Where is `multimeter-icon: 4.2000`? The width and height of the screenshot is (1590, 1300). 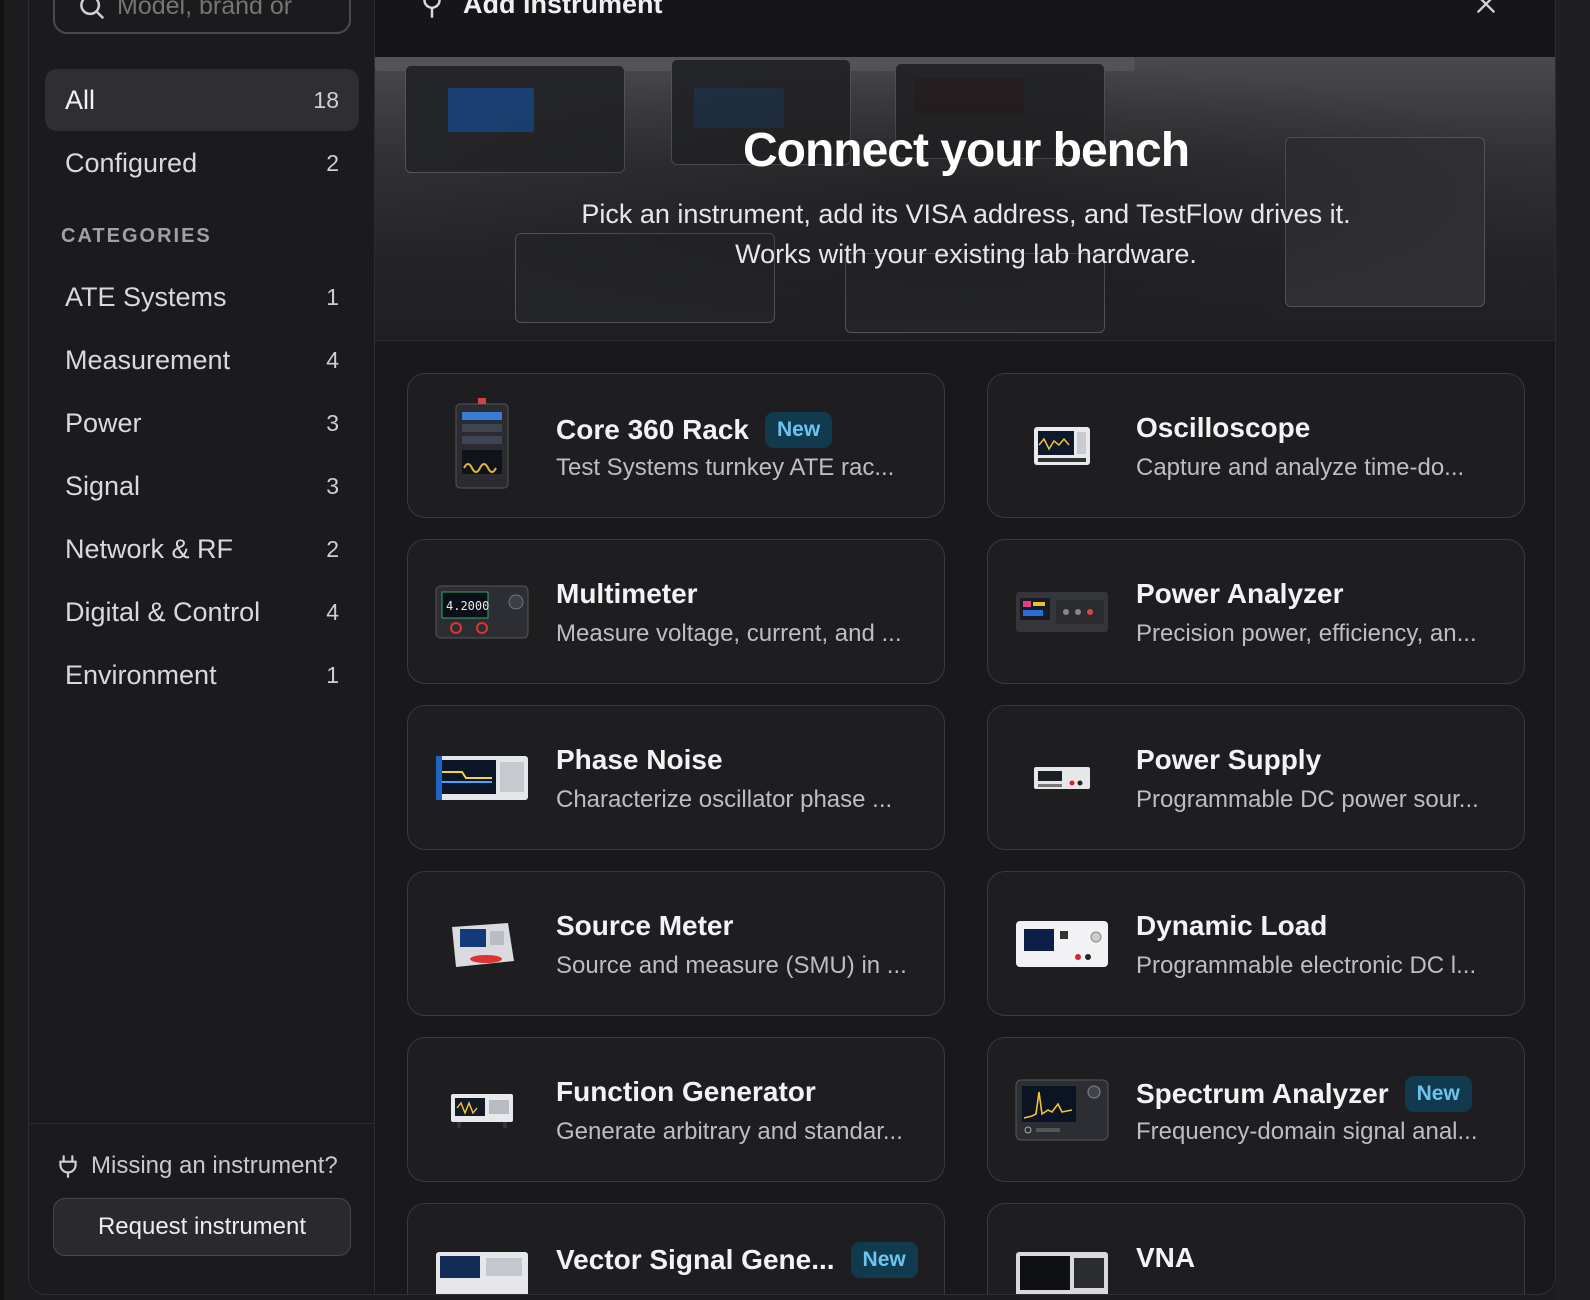
multimeter-icon: 4.2000 is located at coordinates (482, 612).